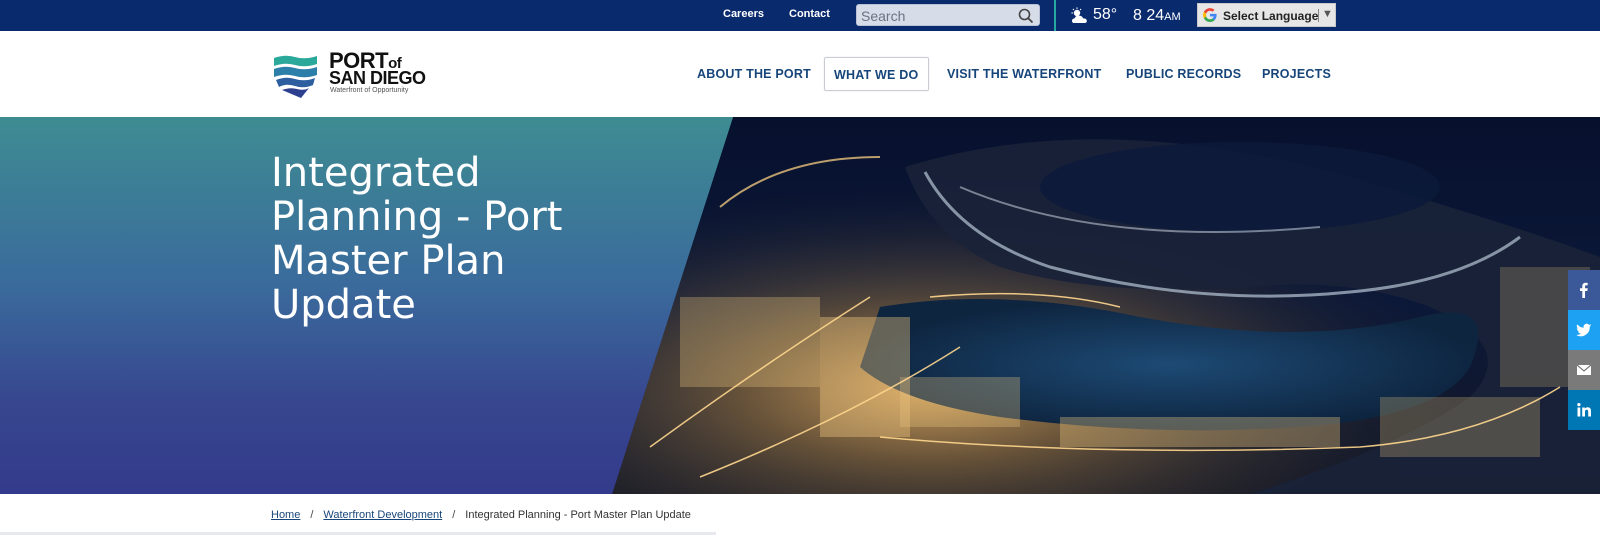  I want to click on twitter-share-button, so click(1584, 330).